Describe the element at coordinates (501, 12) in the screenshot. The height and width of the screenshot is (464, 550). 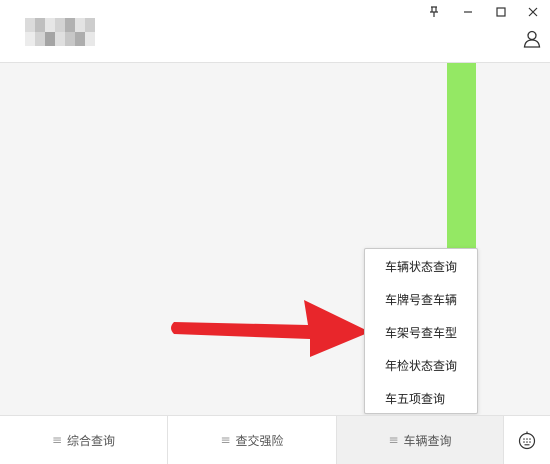
I see `maximize-icon` at that location.